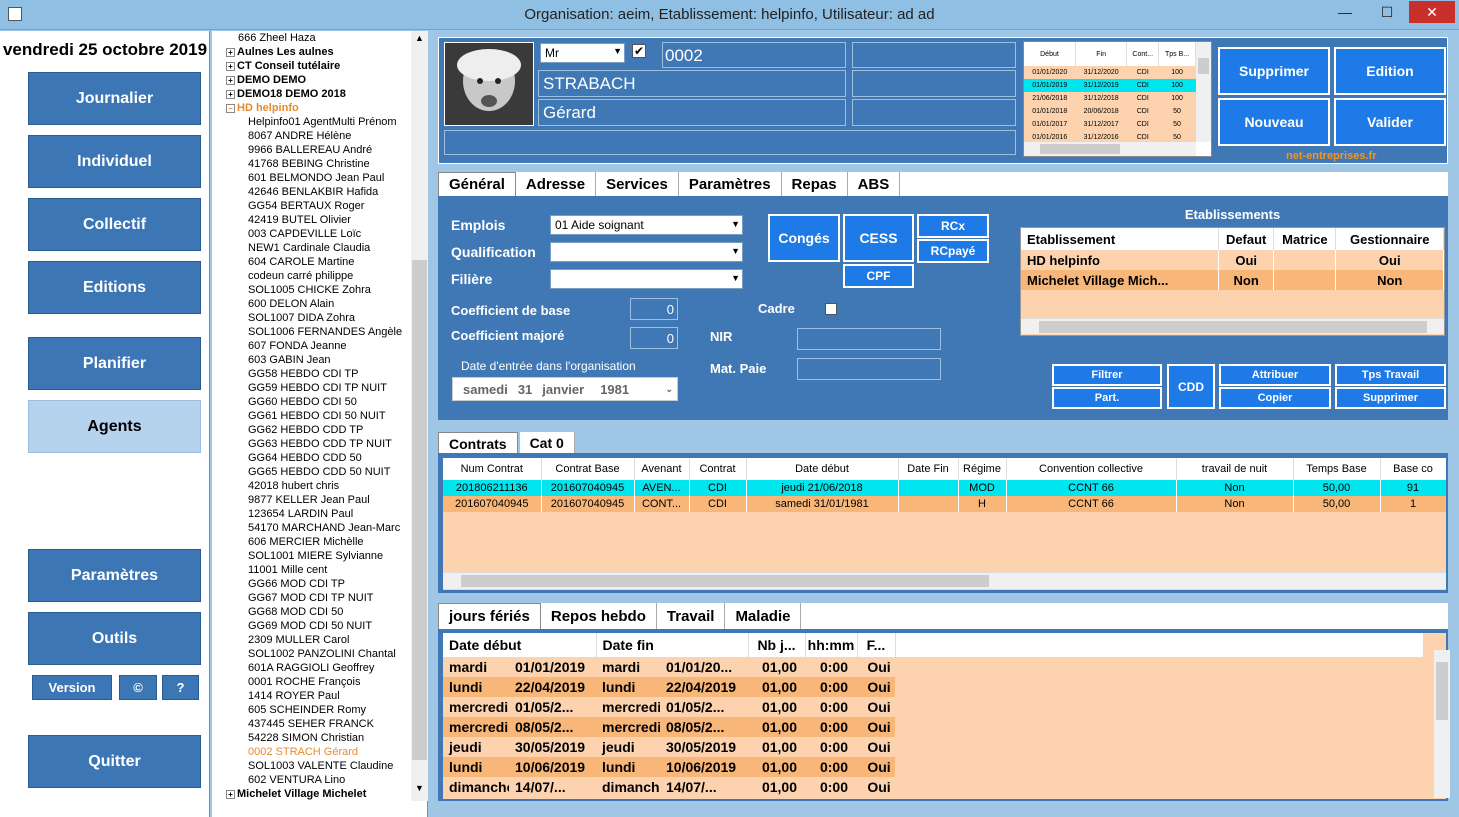  Describe the element at coordinates (114, 426) in the screenshot. I see `nav-agents: Agents` at that location.